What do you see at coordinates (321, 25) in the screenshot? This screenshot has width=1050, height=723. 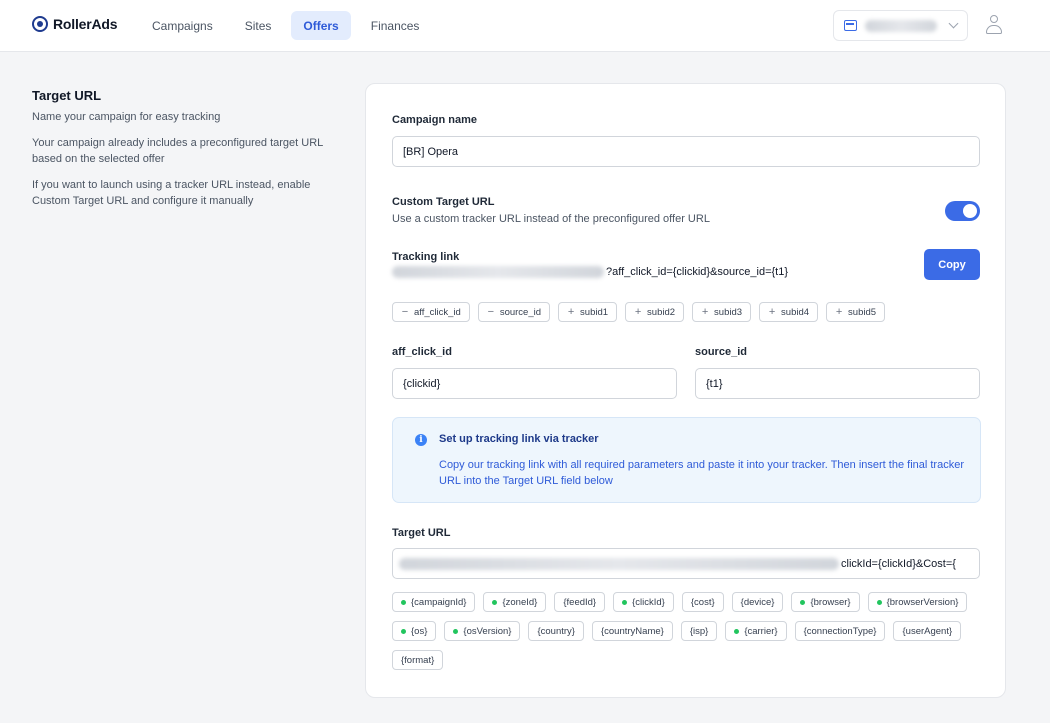 I see `nav-offers: Offers` at bounding box center [321, 25].